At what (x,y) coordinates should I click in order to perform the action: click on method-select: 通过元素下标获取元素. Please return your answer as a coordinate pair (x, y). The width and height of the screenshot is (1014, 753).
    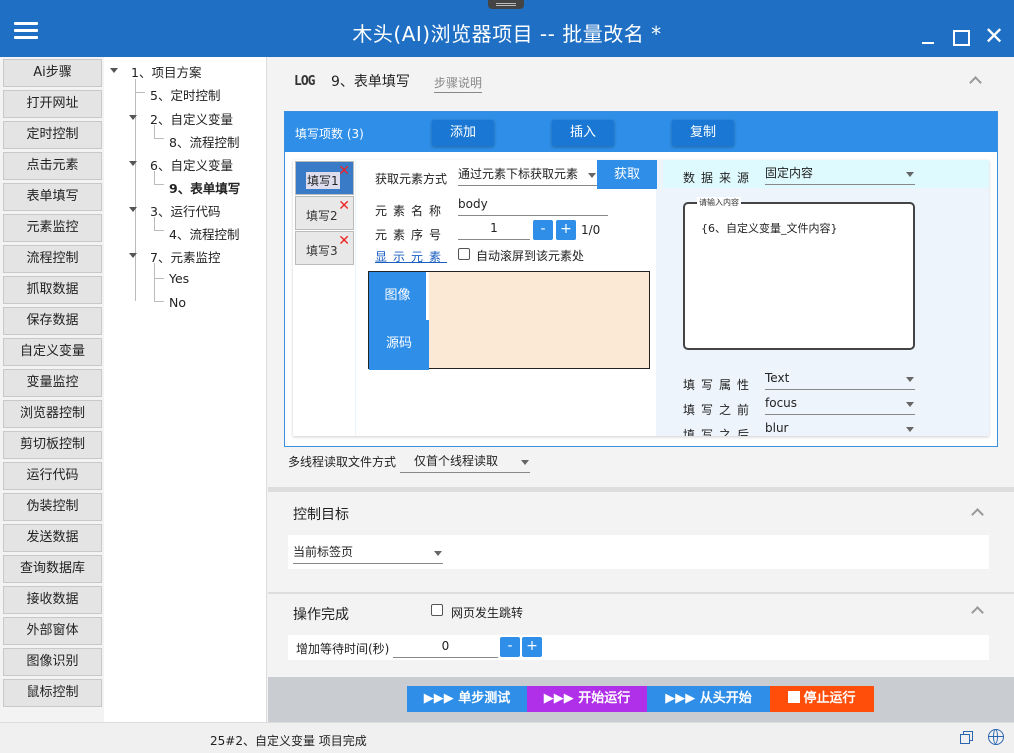
    Looking at the image, I should click on (528, 175).